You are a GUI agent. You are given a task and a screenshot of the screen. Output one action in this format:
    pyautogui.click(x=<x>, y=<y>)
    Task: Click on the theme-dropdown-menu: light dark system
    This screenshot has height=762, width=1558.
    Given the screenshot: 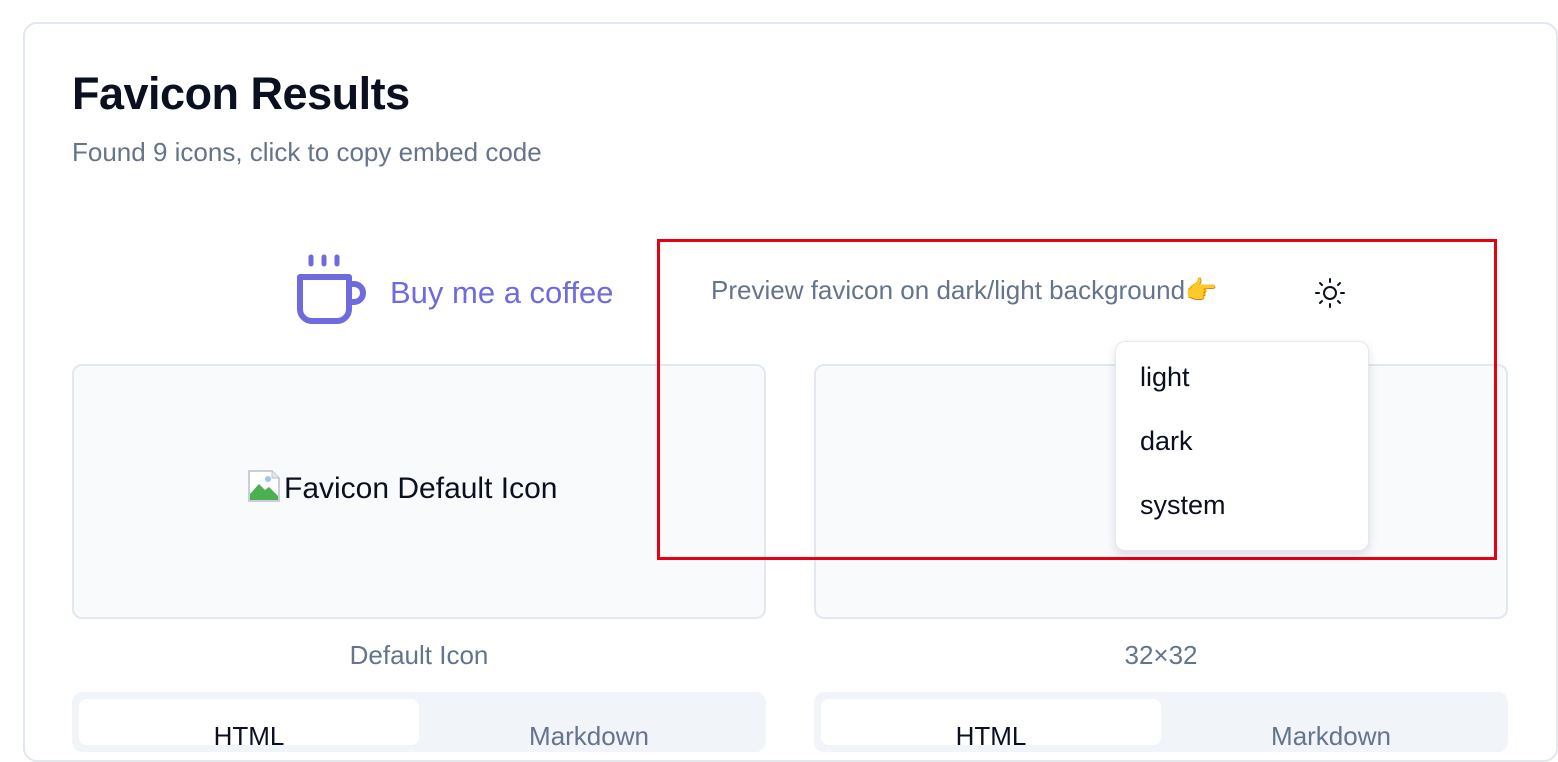 What is the action you would take?
    pyautogui.click(x=1242, y=446)
    